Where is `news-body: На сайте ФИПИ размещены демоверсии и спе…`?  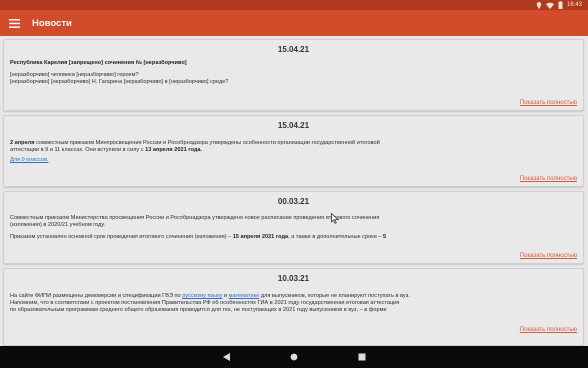 news-body: На сайте ФИПИ размещены демоверсии и спе… is located at coordinates (293, 304).